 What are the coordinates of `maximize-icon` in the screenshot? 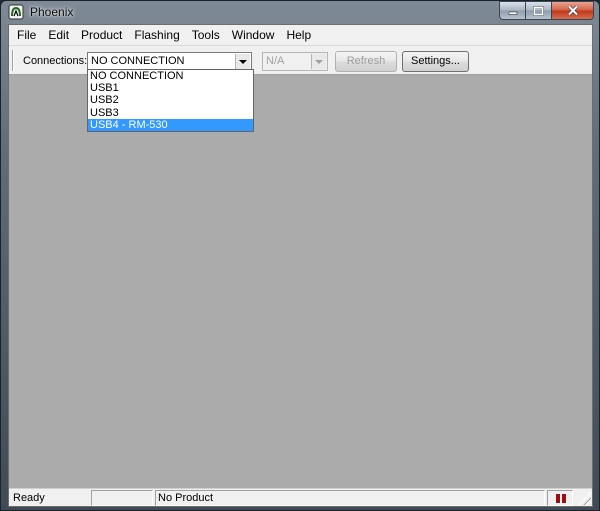 It's located at (538, 10).